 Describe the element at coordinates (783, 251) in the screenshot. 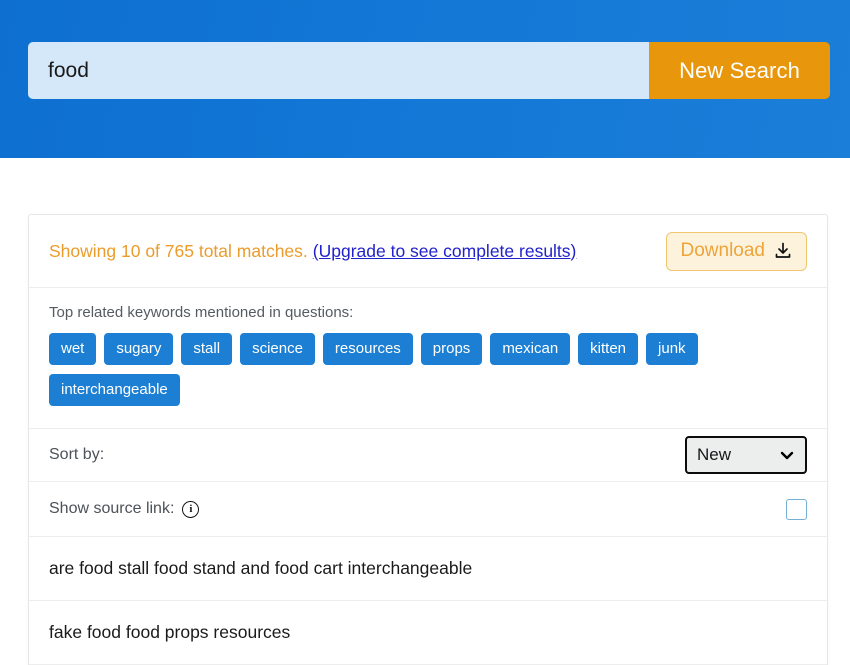

I see `download-icon` at that location.